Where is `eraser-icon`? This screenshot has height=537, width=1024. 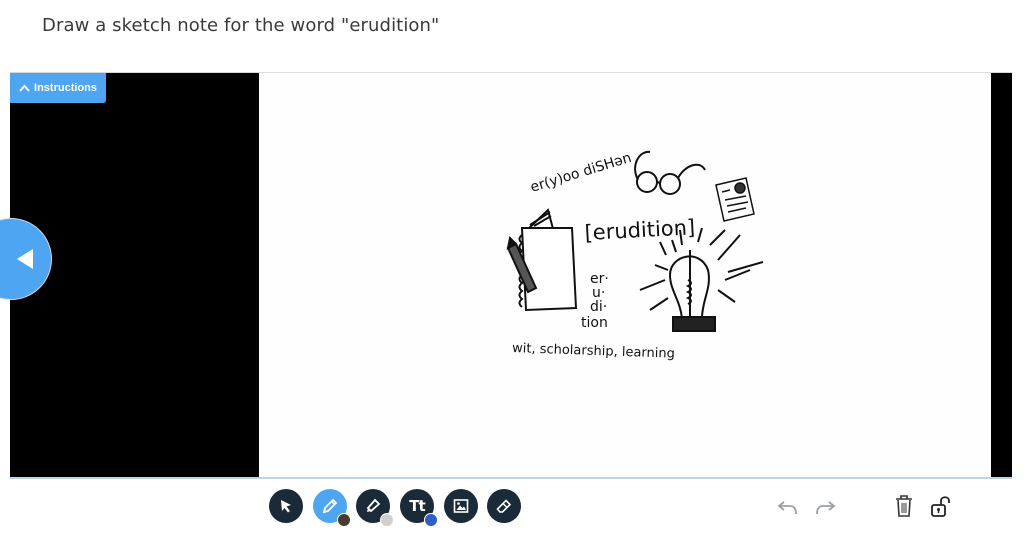
eraser-icon is located at coordinates (504, 506).